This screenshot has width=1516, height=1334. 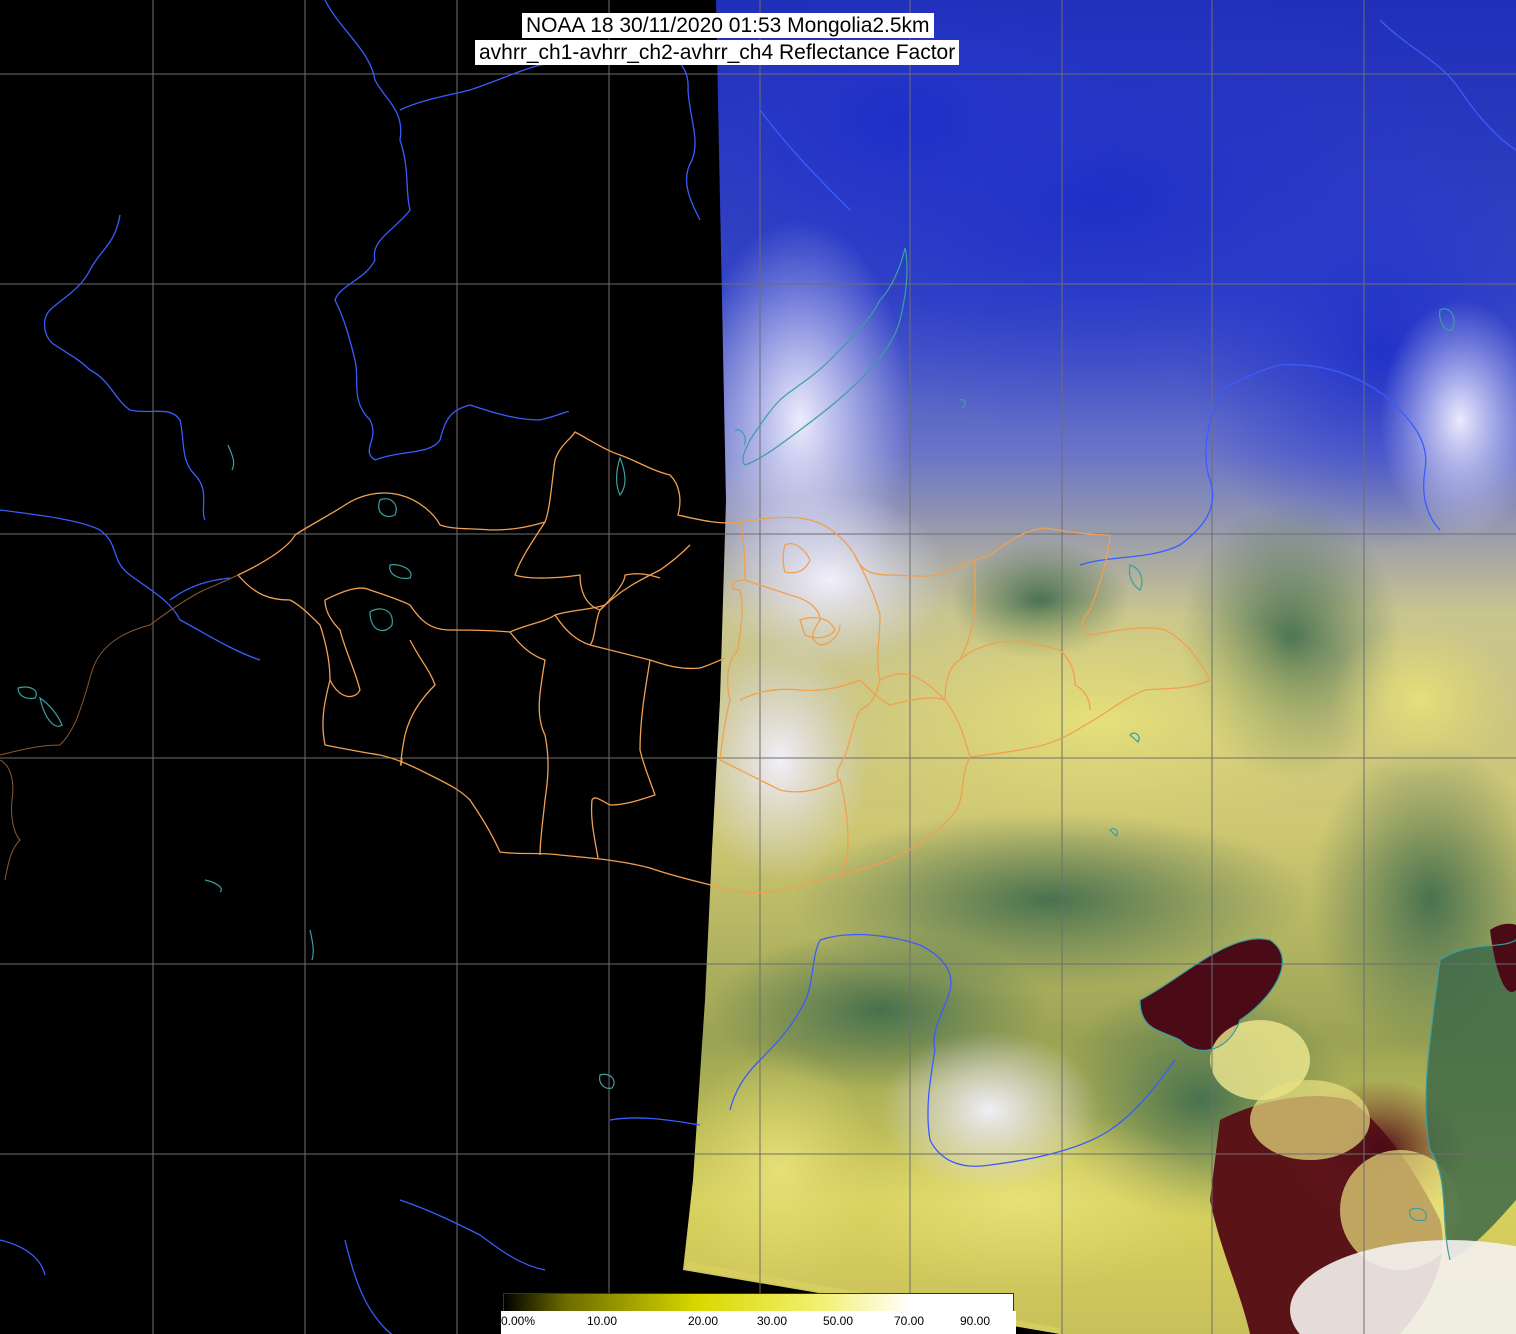 What do you see at coordinates (838, 1321) in the screenshot?
I see `colorbar-label: 50.00` at bounding box center [838, 1321].